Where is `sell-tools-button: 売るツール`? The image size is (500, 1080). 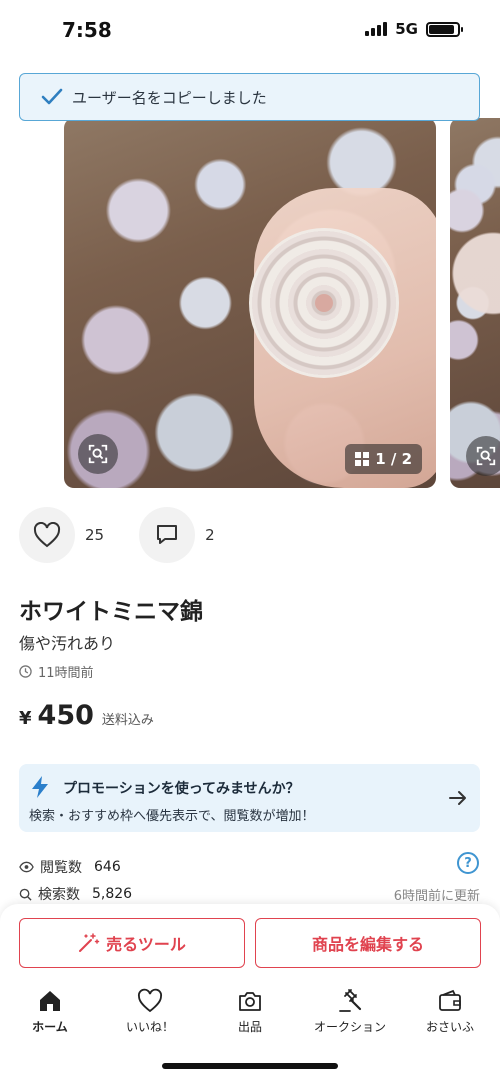
sell-tools-button: 売るツール is located at coordinates (132, 943).